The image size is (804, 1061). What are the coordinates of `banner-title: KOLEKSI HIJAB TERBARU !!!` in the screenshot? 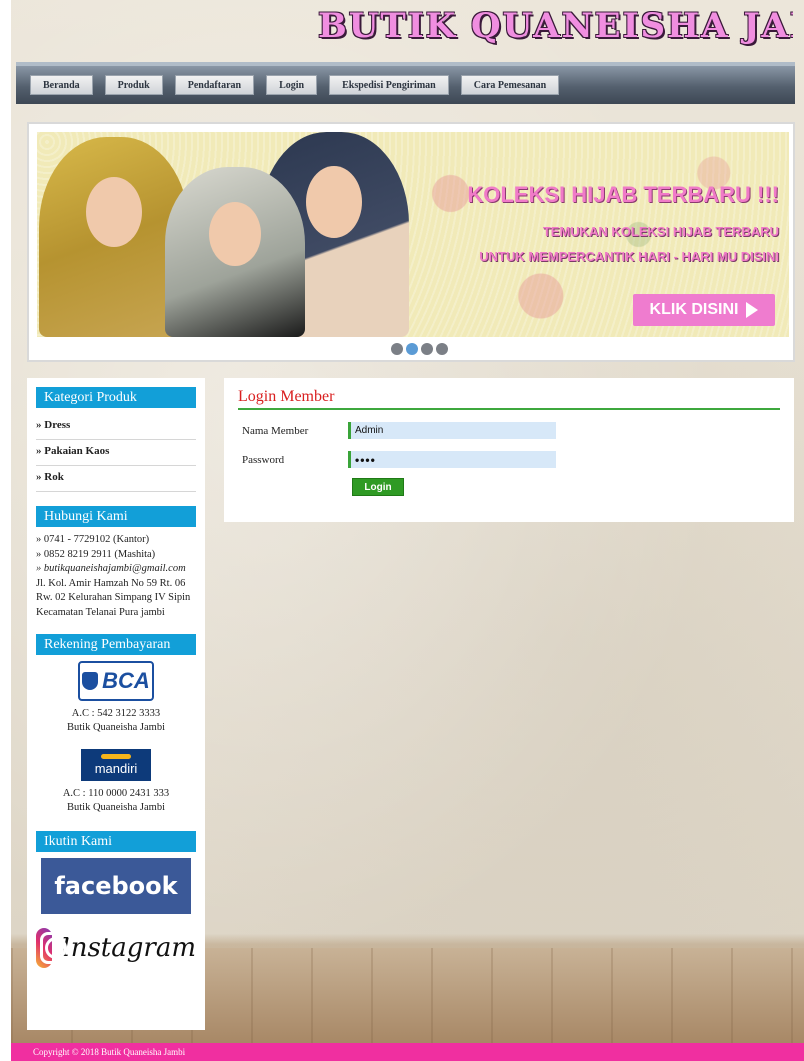 It's located at (623, 194).